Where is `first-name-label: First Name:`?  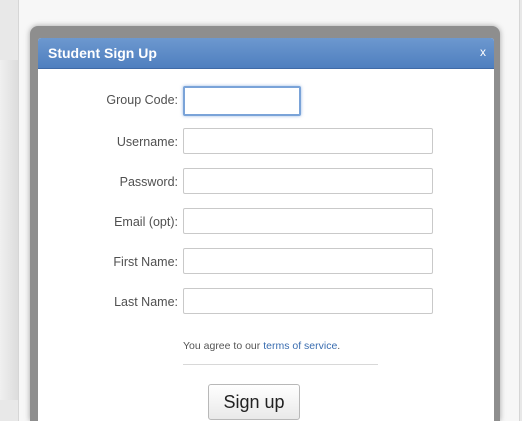
first-name-label: First Name: is located at coordinates (145, 262).